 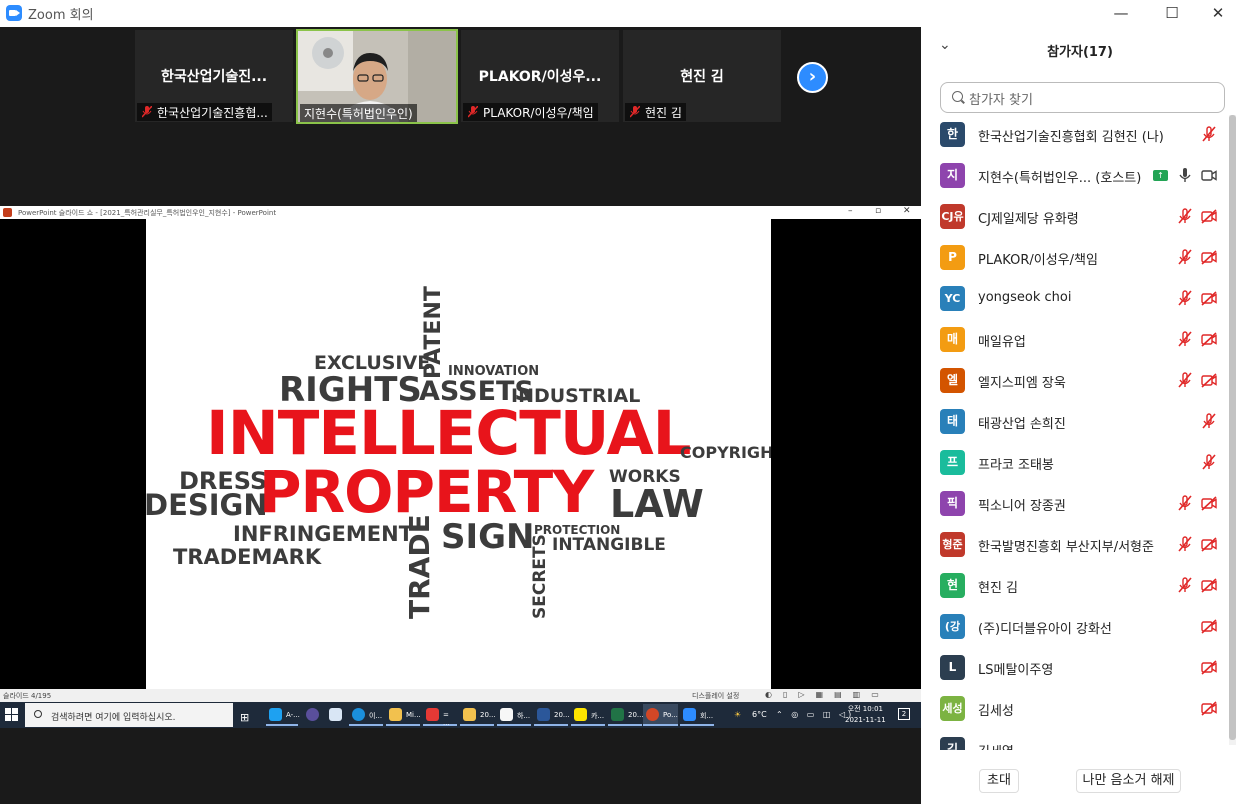 I want to click on participant-search-input: 참가자 찾기, so click(x=1082, y=97).